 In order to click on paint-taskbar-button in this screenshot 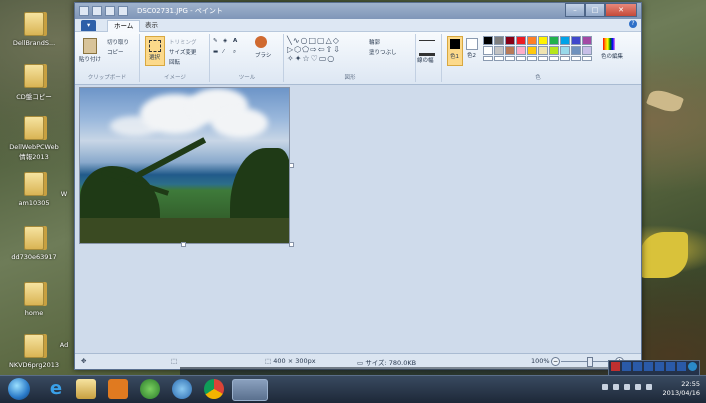, I will do `click(250, 390)`.